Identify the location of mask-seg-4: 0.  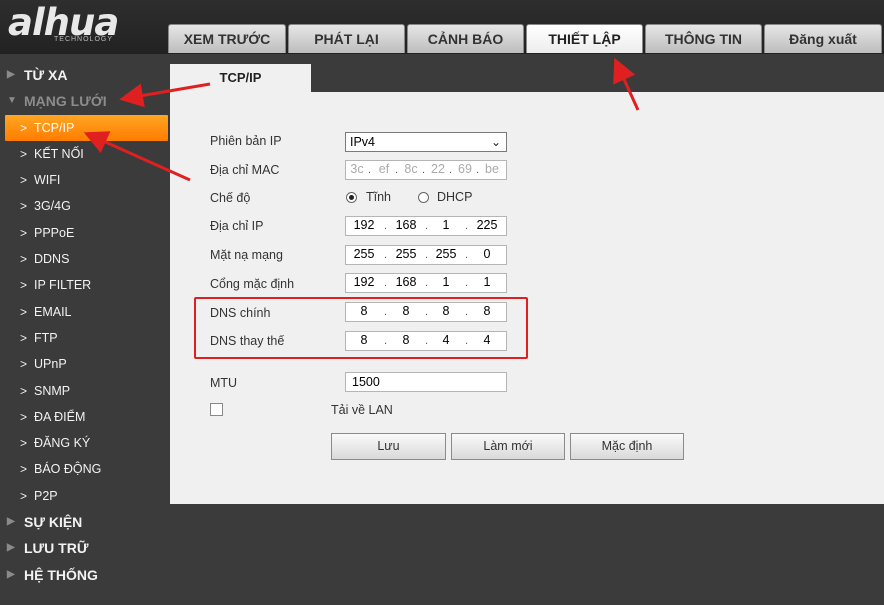
(487, 254).